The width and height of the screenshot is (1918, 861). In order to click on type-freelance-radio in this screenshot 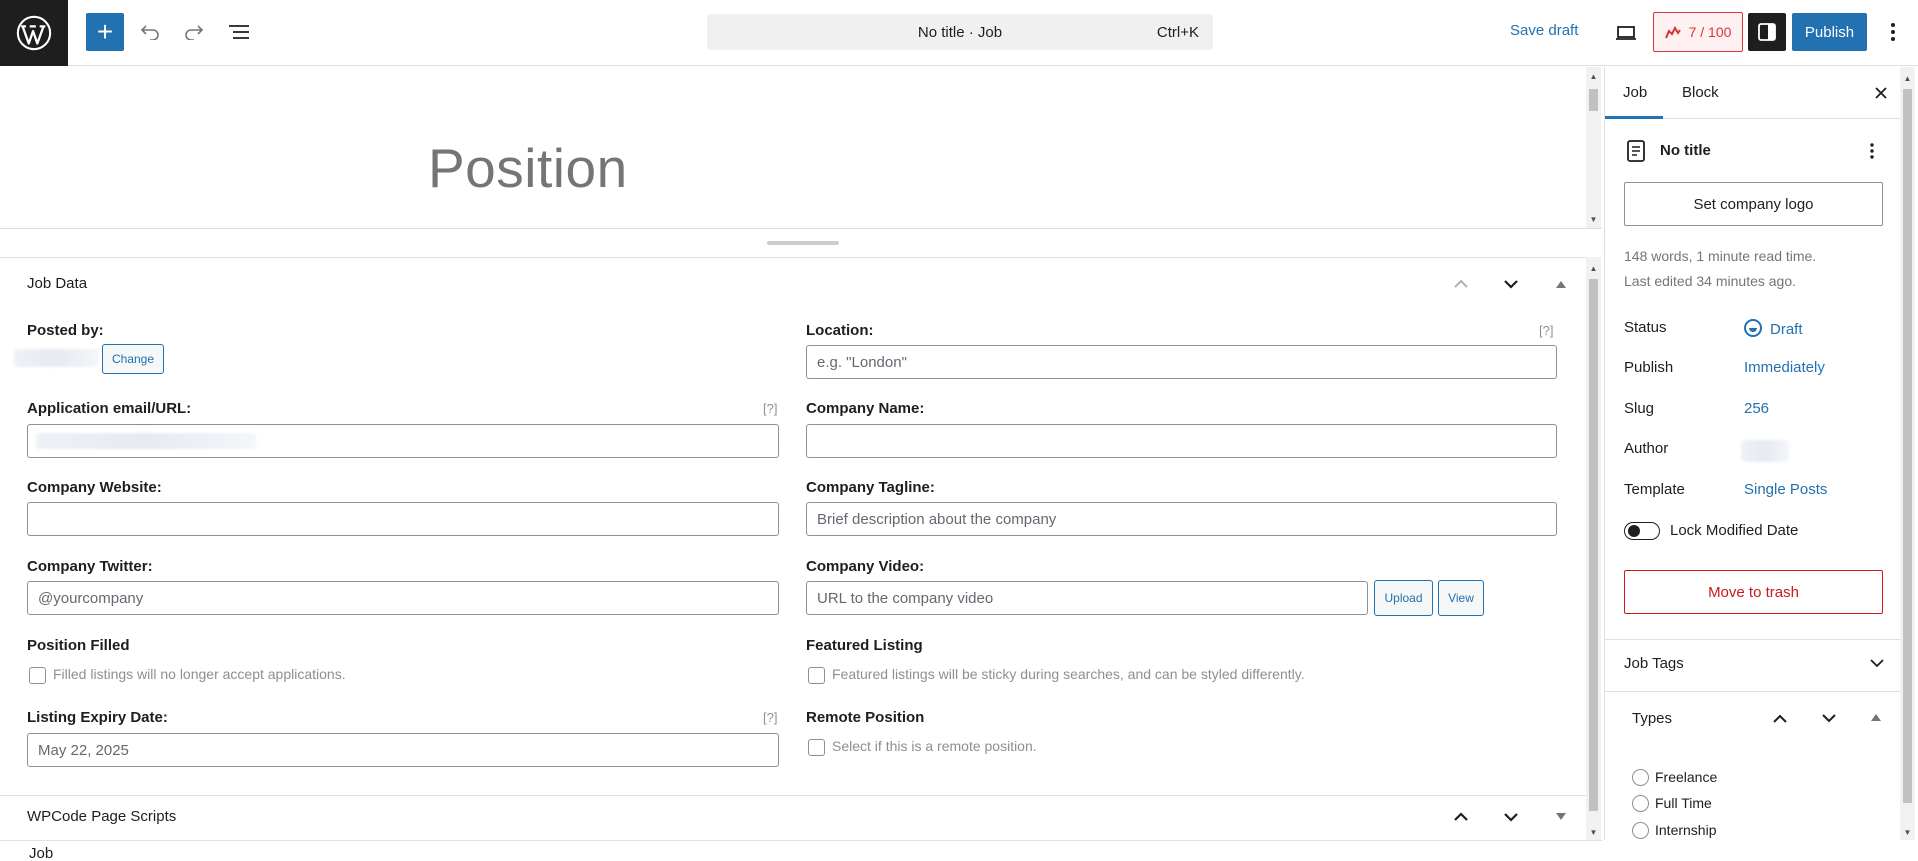, I will do `click(1640, 777)`.